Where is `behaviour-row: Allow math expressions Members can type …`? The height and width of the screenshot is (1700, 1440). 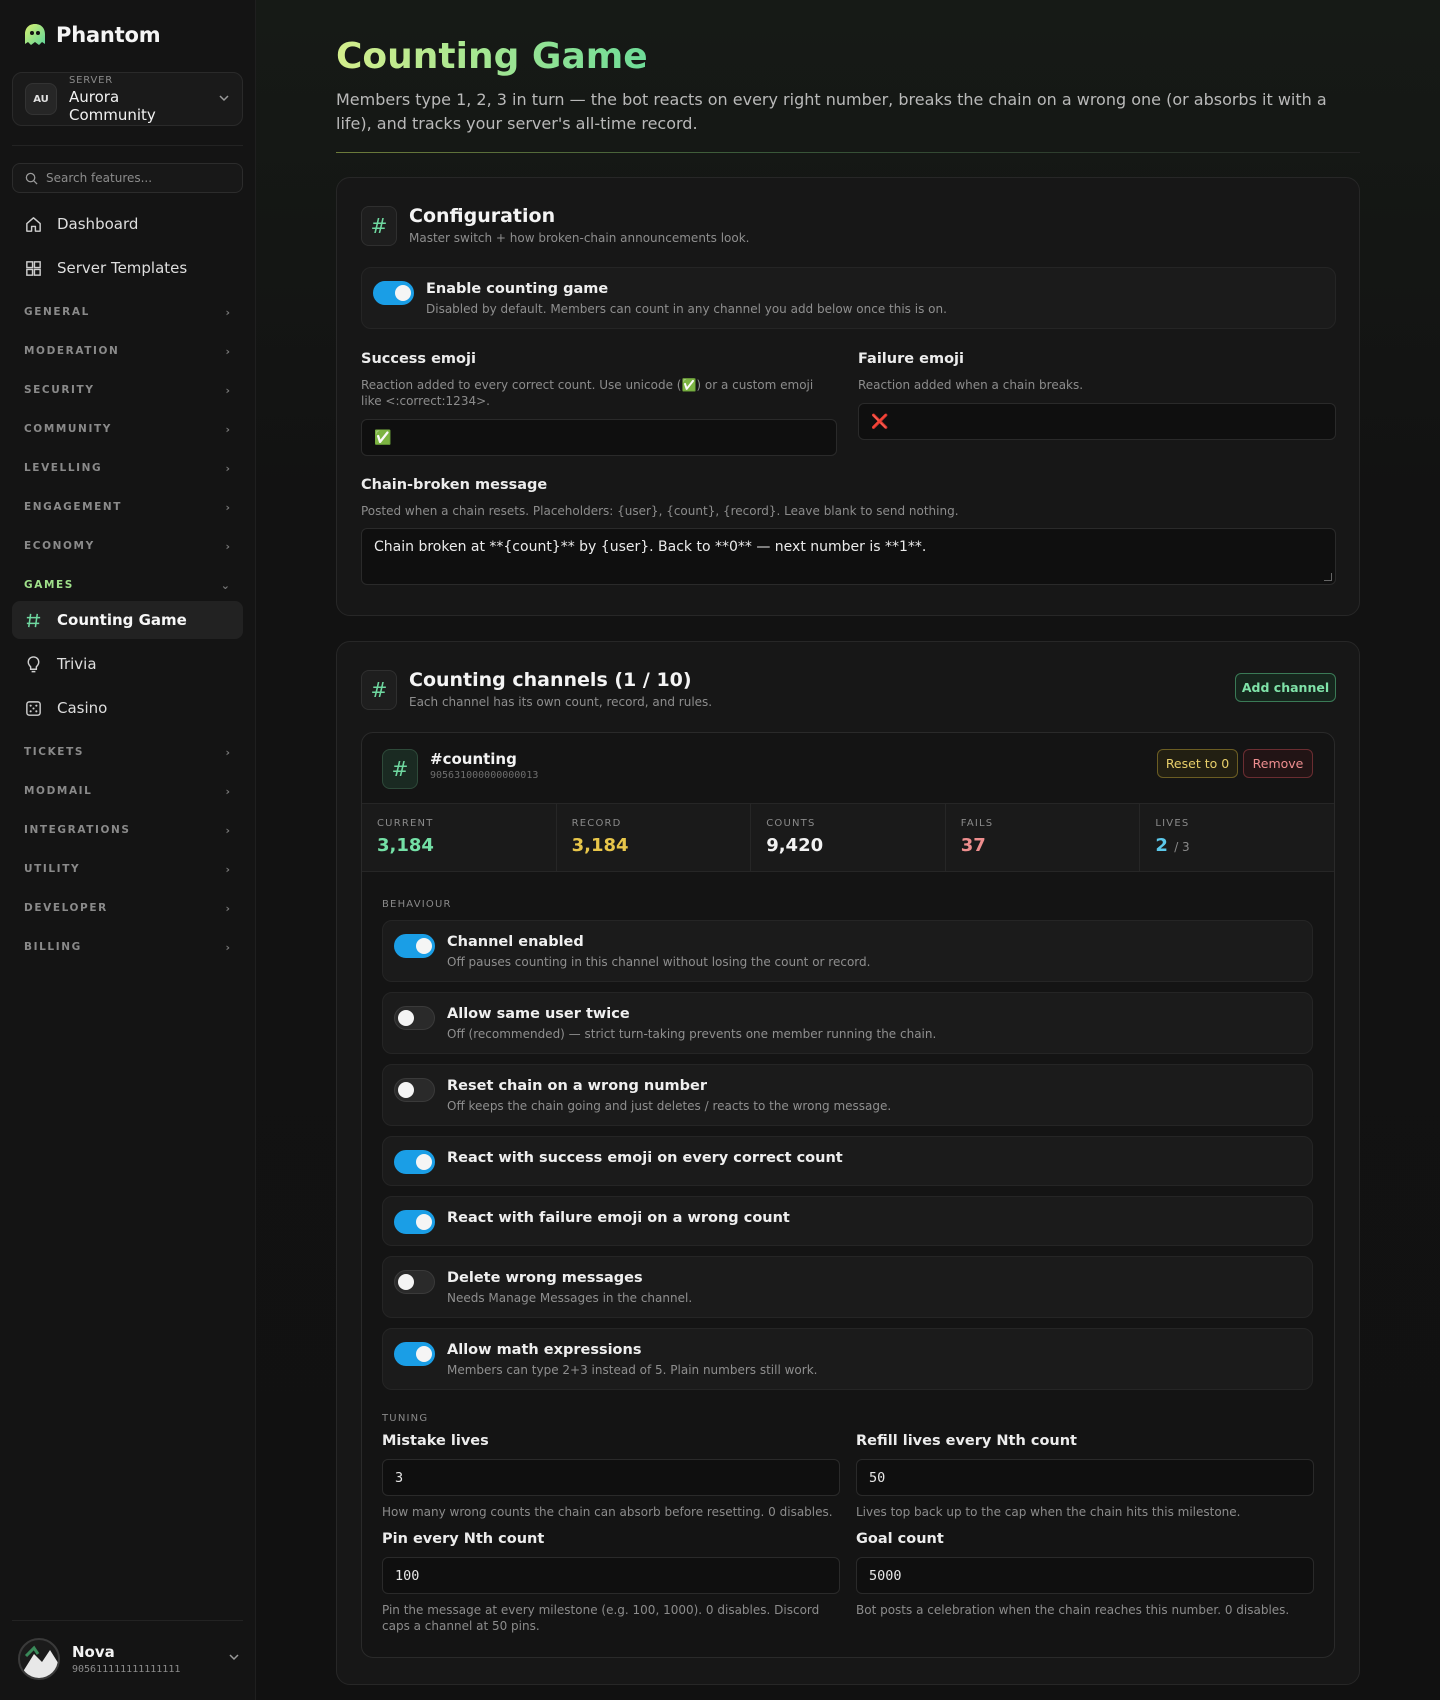 behaviour-row: Allow math expressions Members can type … is located at coordinates (847, 1359).